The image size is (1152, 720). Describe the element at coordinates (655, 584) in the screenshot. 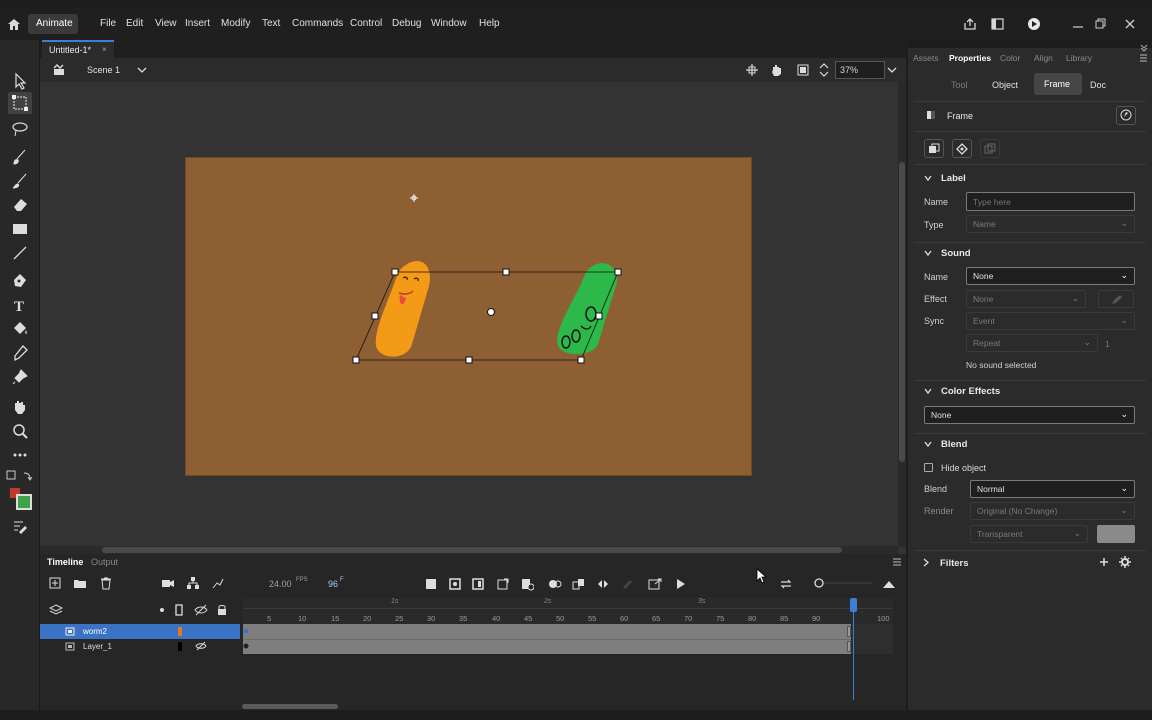

I see `export-icon` at that location.